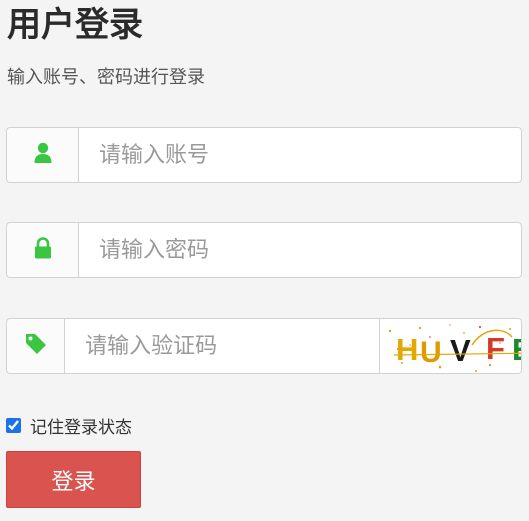  What do you see at coordinates (431, 352) in the screenshot?
I see `captcha-char: U` at bounding box center [431, 352].